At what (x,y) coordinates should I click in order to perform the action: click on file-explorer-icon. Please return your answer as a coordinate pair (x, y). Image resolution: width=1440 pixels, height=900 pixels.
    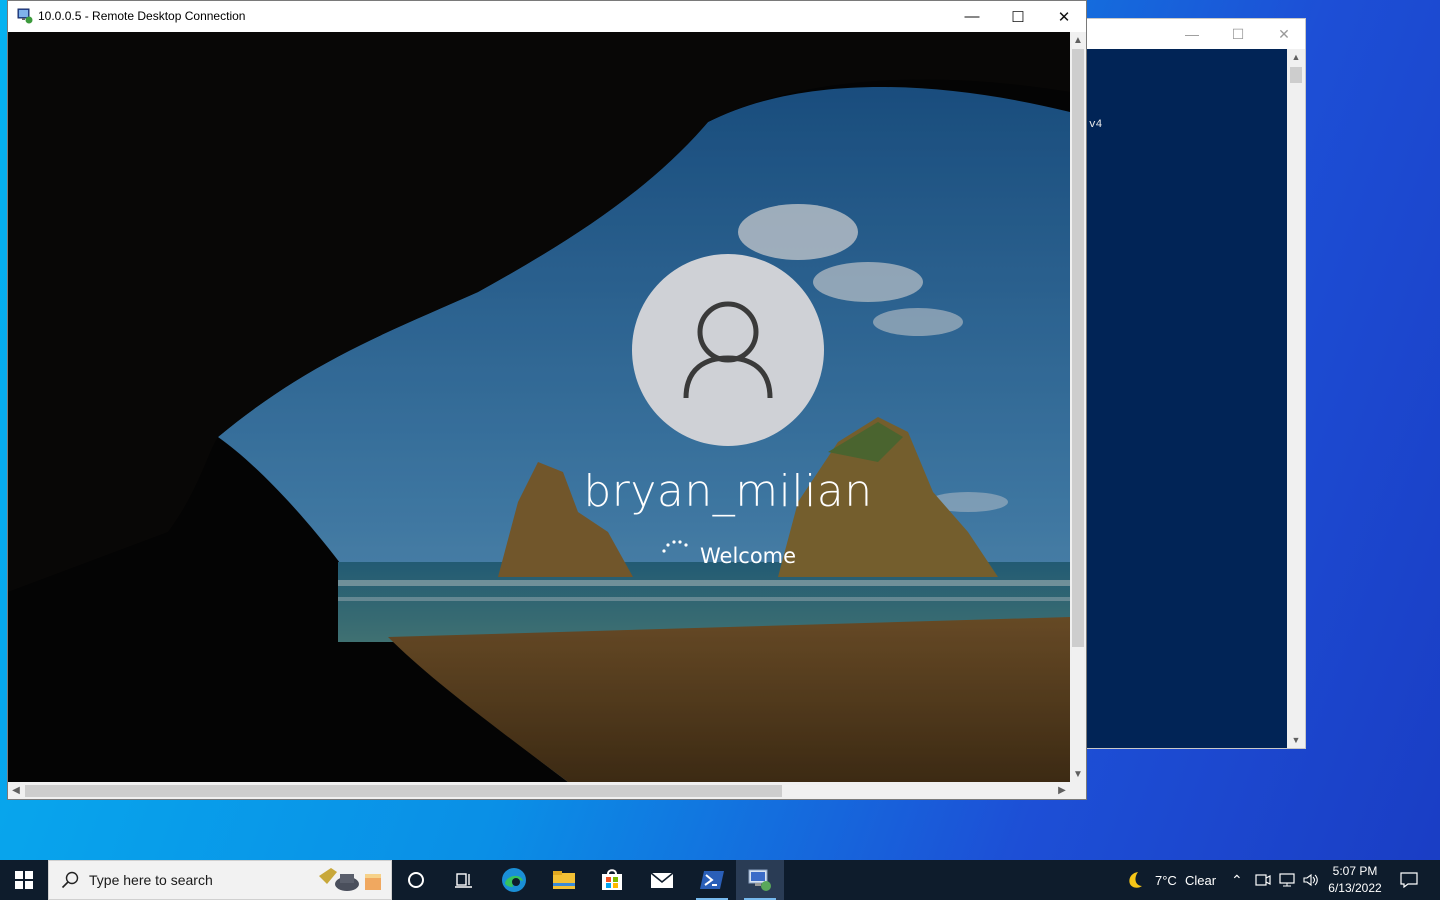
    Looking at the image, I should click on (564, 880).